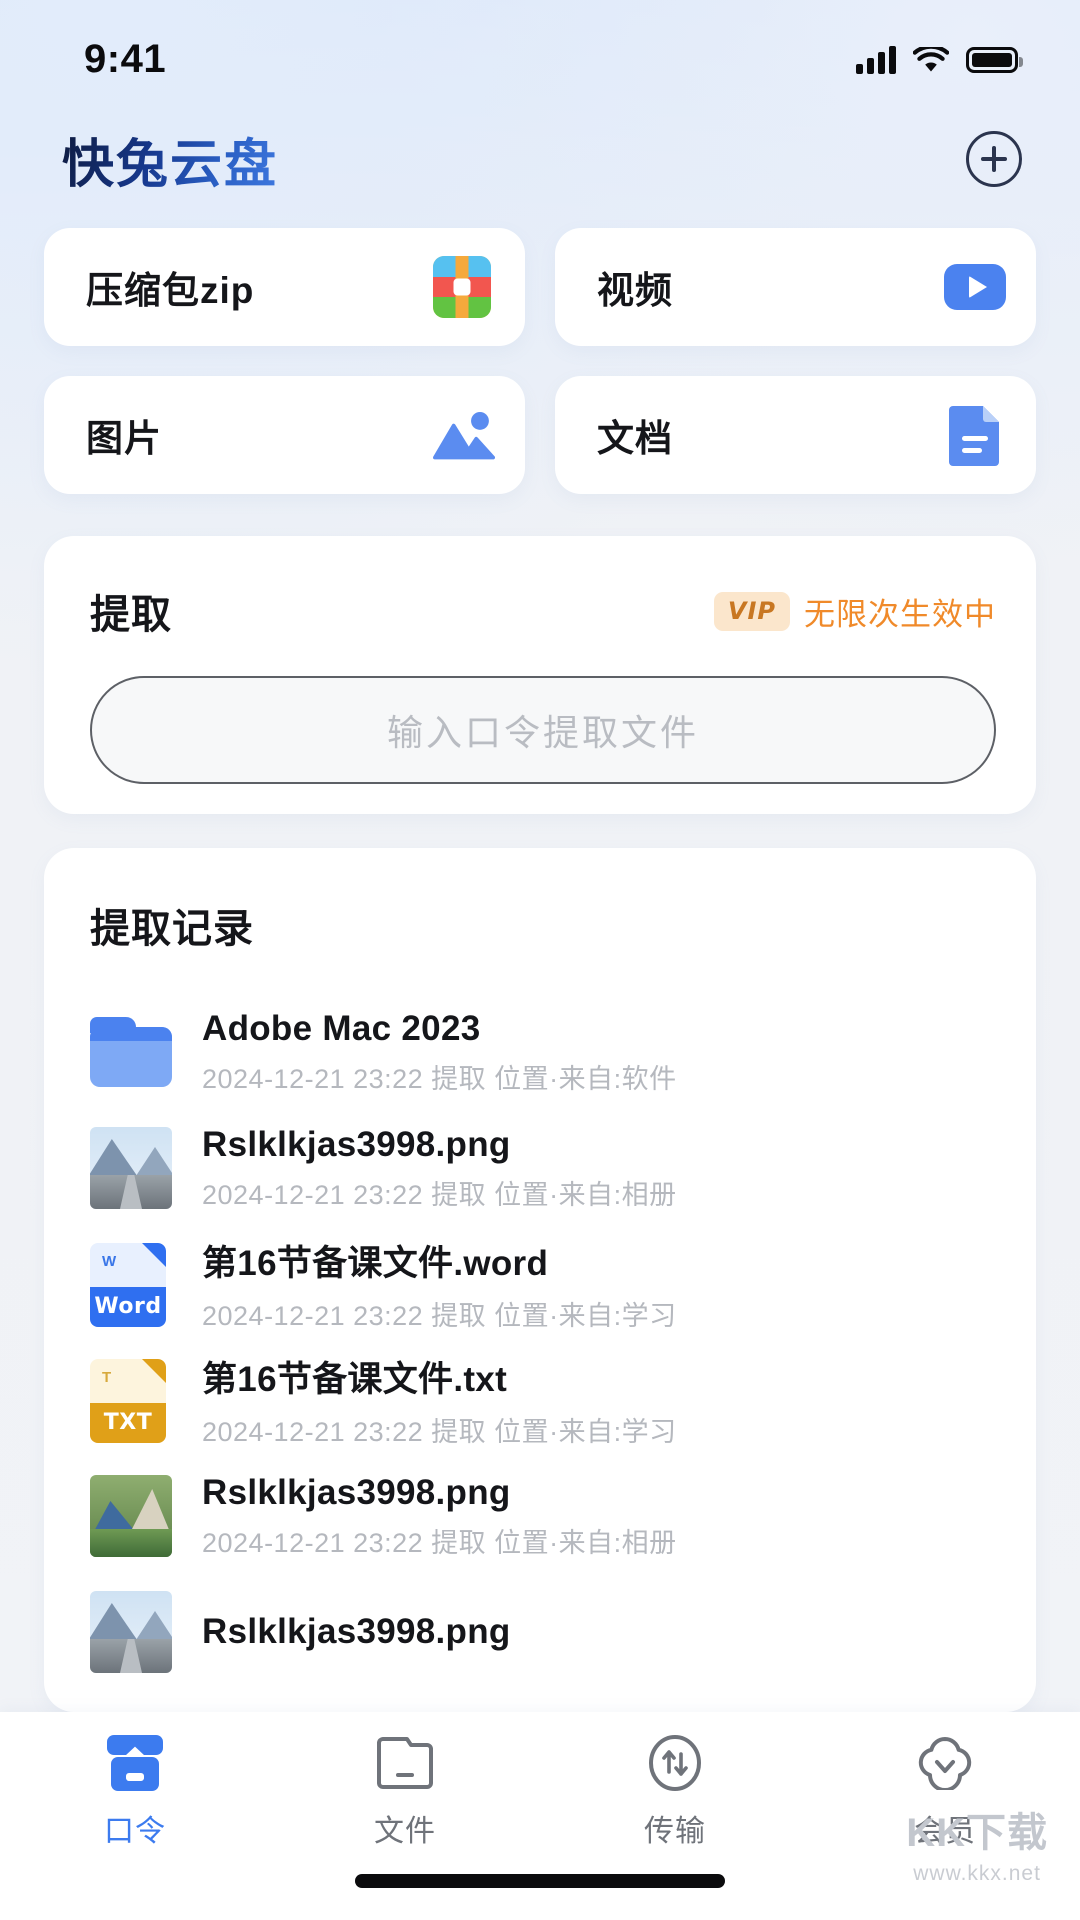 Image resolution: width=1080 pixels, height=1920 pixels. I want to click on plus-circle-icon, so click(994, 159).